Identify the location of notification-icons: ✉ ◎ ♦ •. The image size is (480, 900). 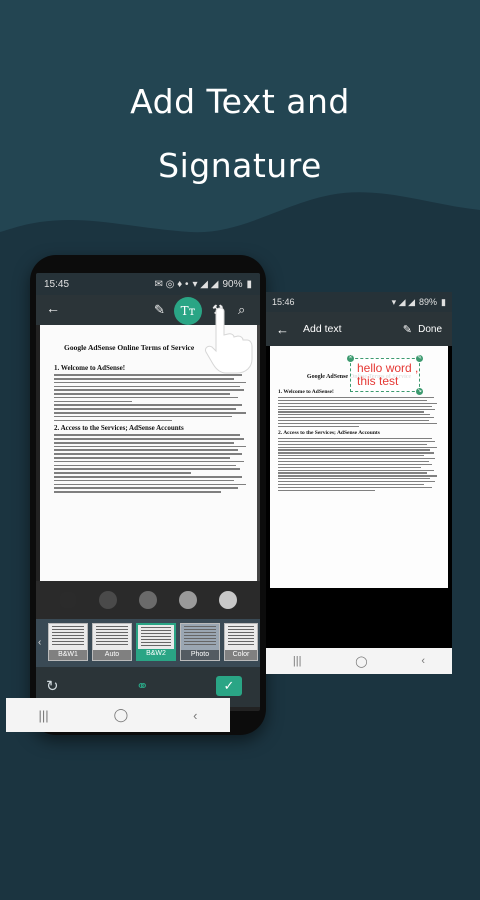
(171, 284).